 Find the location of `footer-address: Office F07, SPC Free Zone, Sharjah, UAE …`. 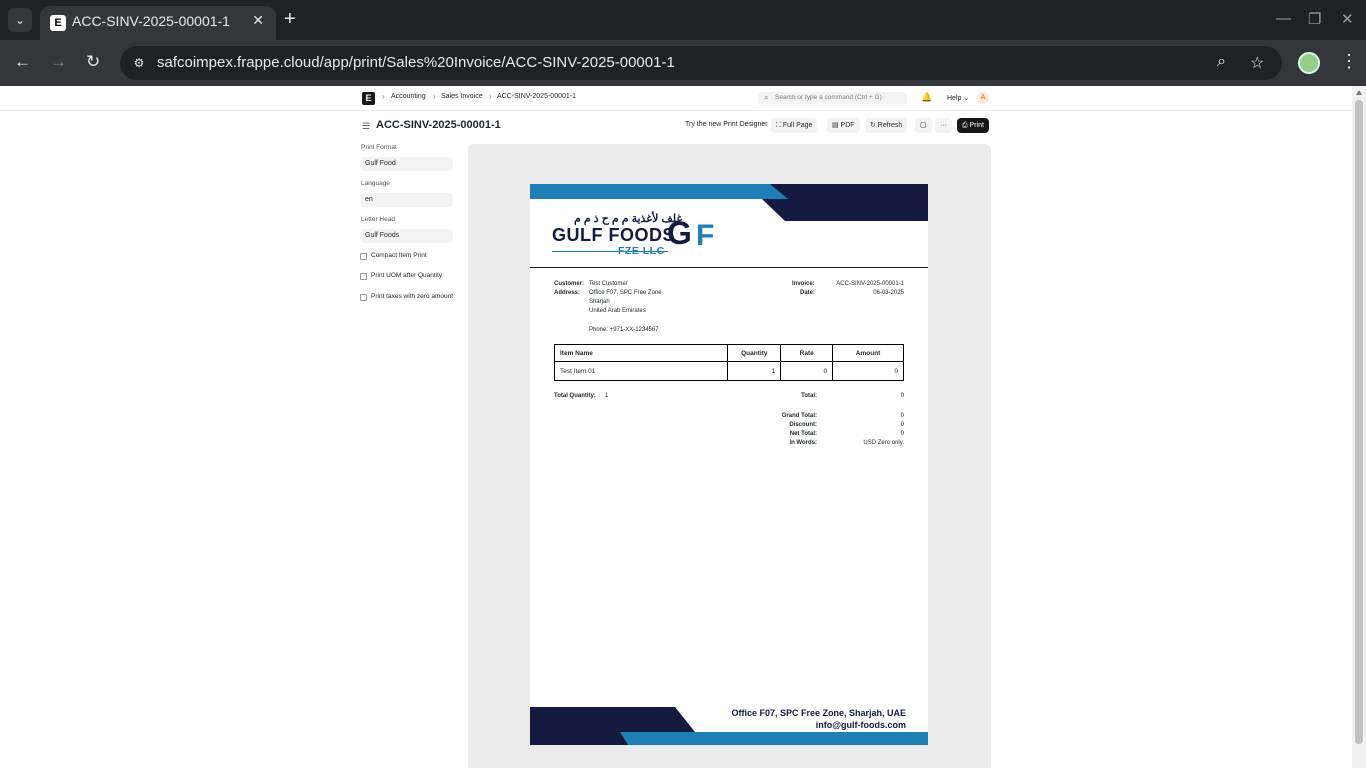

footer-address: Office F07, SPC Free Zone, Sharjah, UAE … is located at coordinates (818, 719).